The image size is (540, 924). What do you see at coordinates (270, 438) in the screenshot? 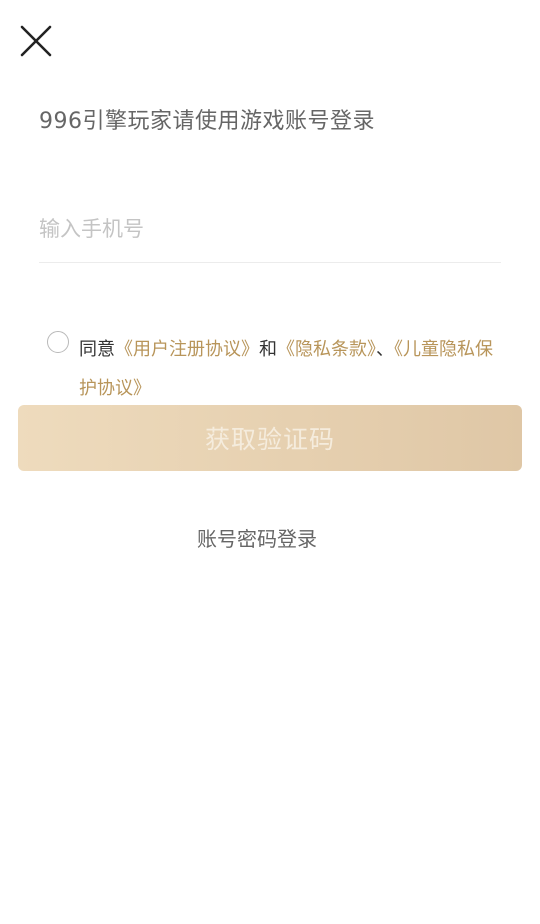
I see `get-code-button: 获取验证码` at bounding box center [270, 438].